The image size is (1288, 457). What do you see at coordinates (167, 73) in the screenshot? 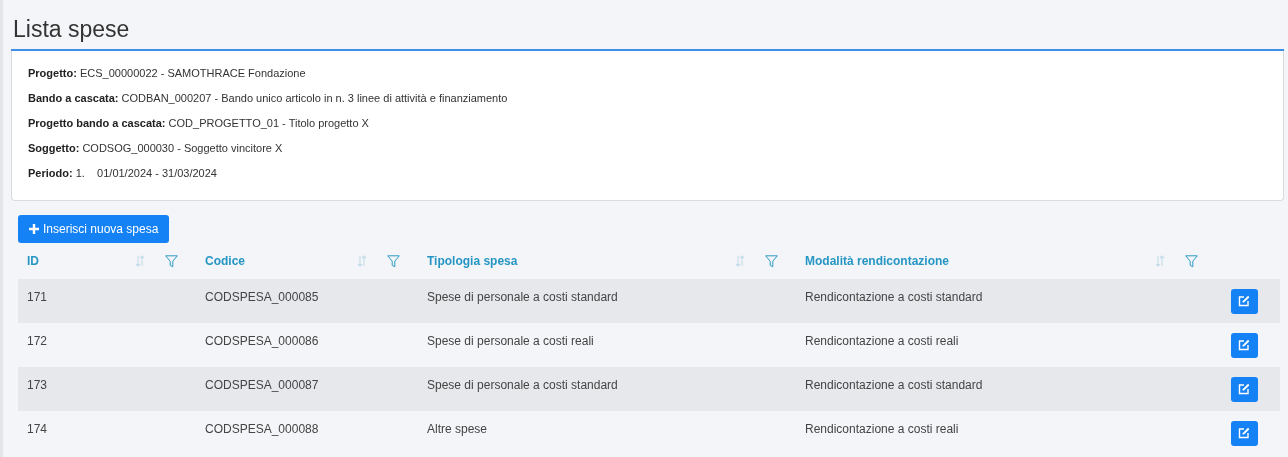
I see `info-line: Progetto: ECS_00000022 - SAMOTHRACE Fondazione` at bounding box center [167, 73].